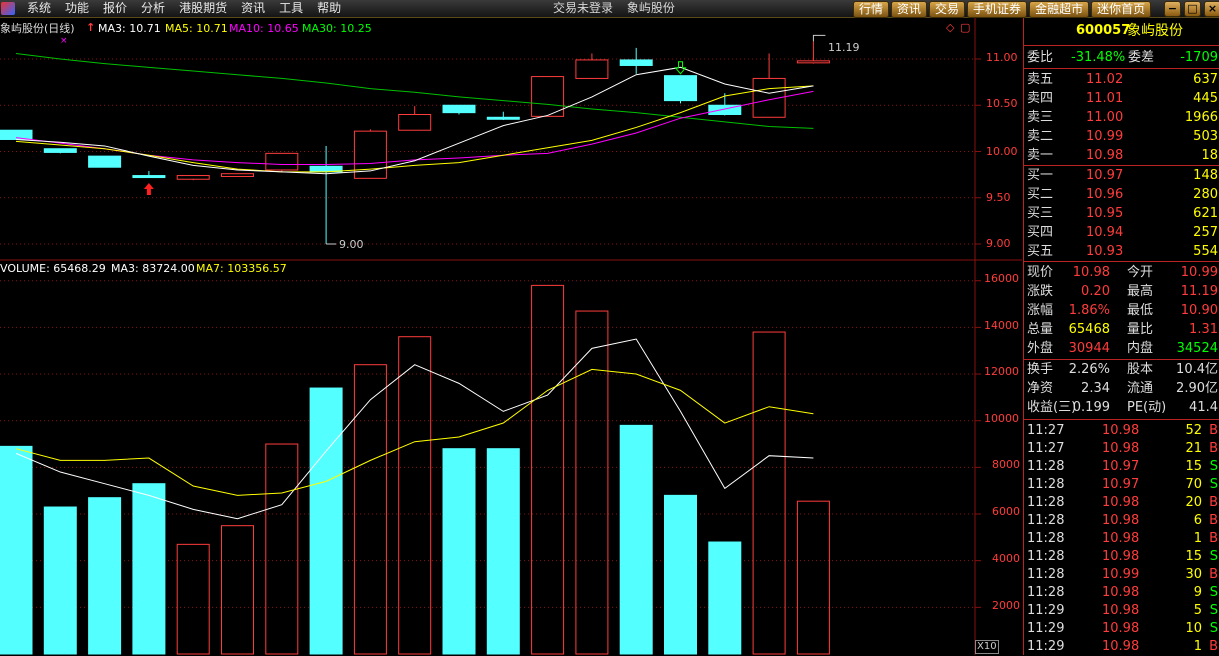  What do you see at coordinates (337, 28) in the screenshot?
I see `ma30-label: MA30: 10.25` at bounding box center [337, 28].